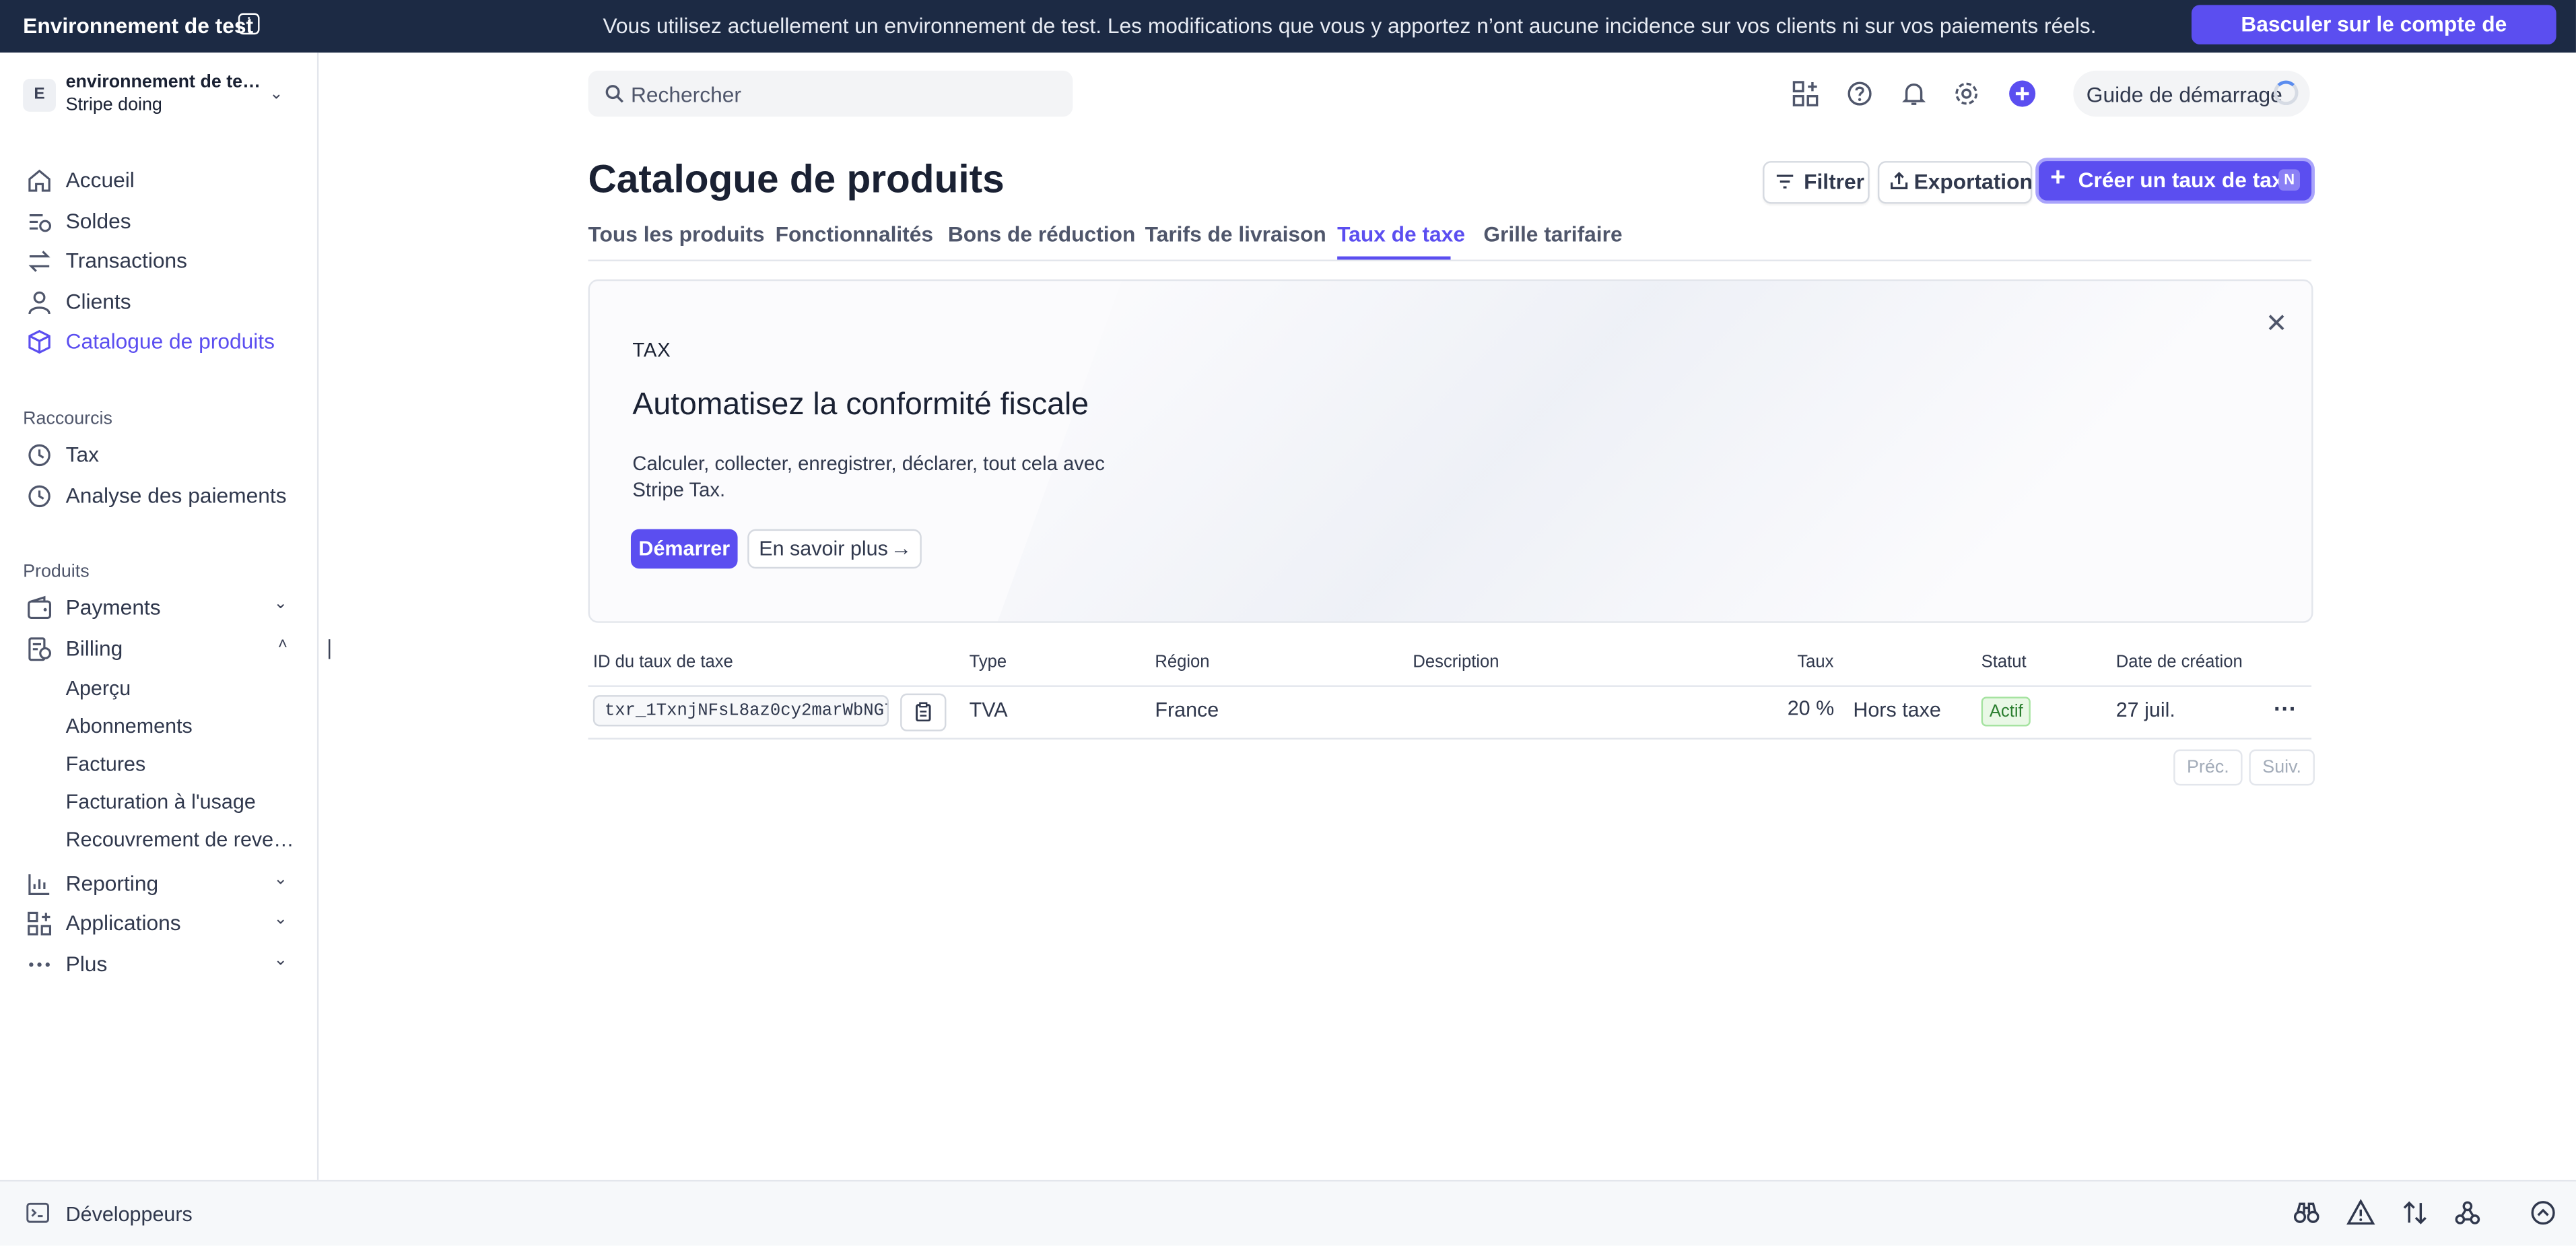  Describe the element at coordinates (87, 964) in the screenshot. I see `sidebar-item-label: Plus` at that location.